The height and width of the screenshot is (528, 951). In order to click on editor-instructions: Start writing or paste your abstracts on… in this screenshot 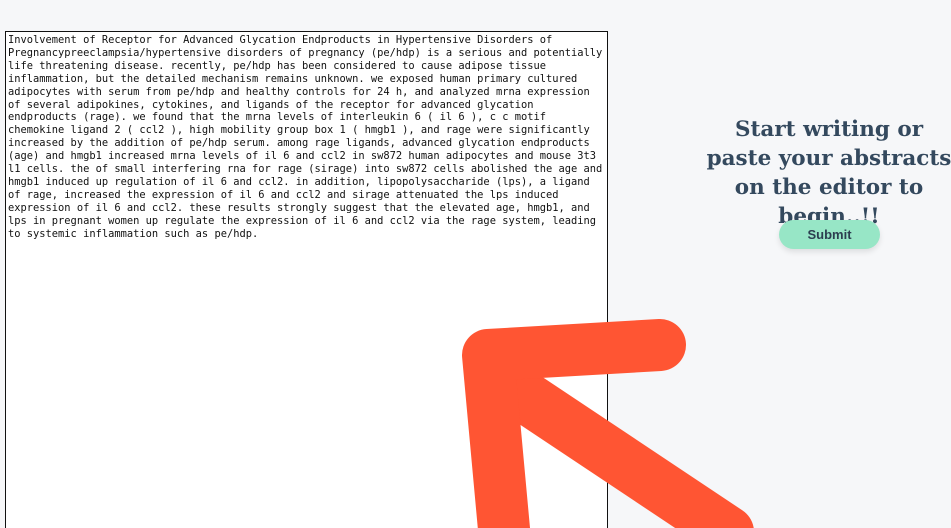, I will do `click(828, 173)`.